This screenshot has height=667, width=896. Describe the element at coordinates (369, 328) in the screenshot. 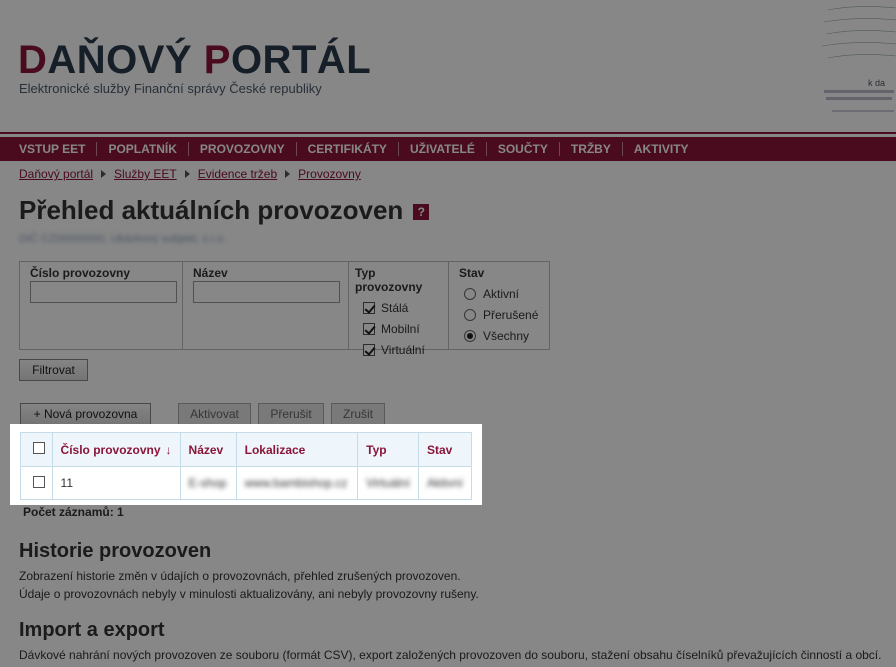

I see `type-mobilni-checkbox` at that location.